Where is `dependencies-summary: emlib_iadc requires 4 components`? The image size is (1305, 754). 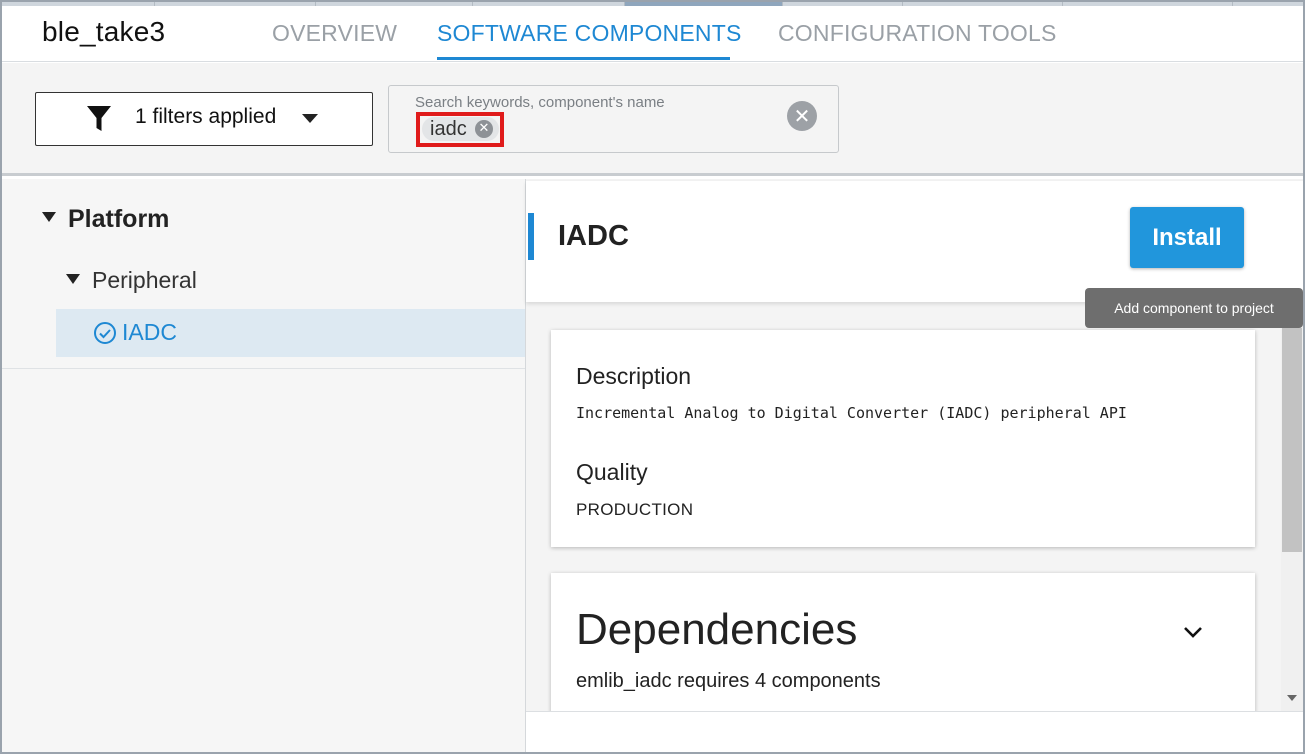 dependencies-summary: emlib_iadc requires 4 components is located at coordinates (728, 681).